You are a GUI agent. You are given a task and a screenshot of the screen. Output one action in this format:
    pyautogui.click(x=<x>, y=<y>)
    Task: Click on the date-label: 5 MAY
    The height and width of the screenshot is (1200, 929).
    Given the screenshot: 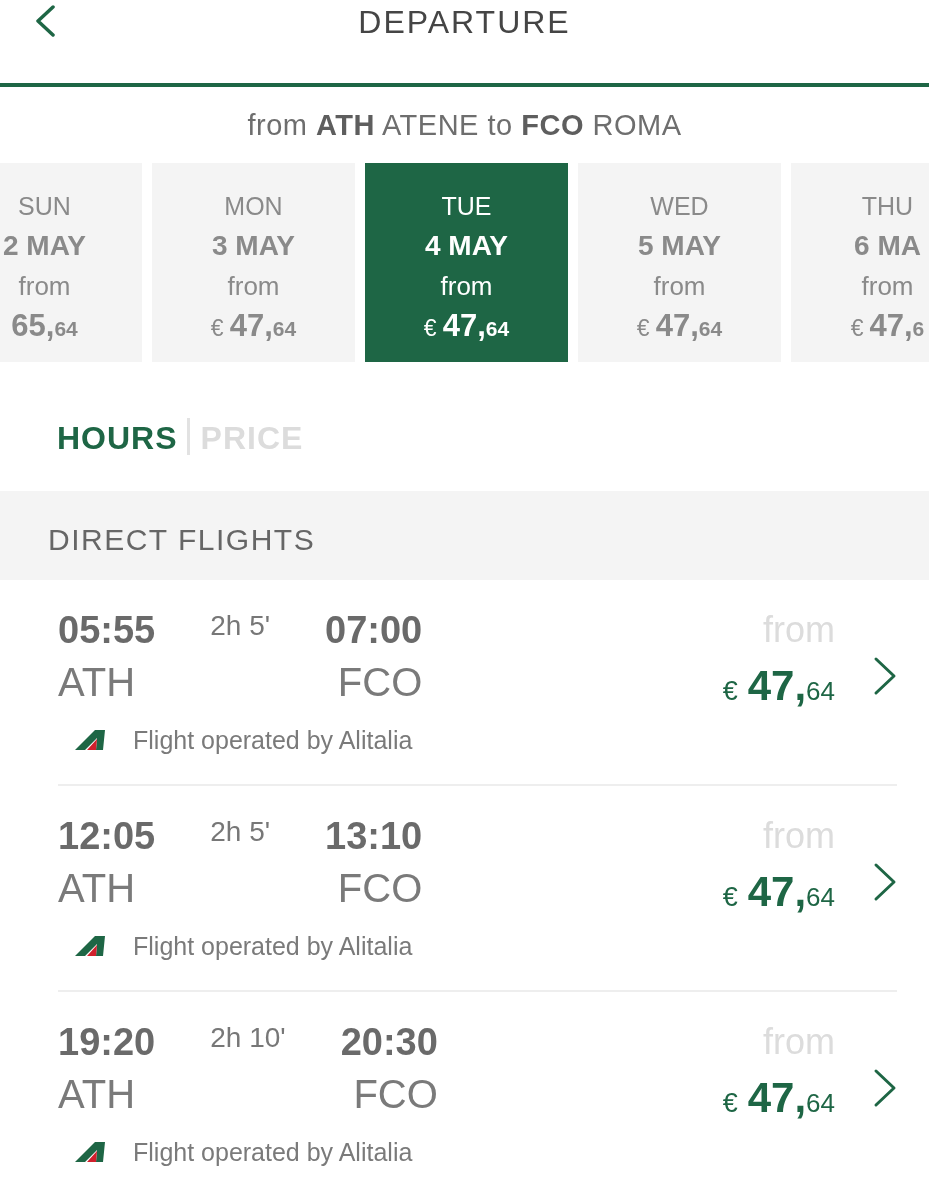 What is the action you would take?
    pyautogui.click(x=679, y=246)
    